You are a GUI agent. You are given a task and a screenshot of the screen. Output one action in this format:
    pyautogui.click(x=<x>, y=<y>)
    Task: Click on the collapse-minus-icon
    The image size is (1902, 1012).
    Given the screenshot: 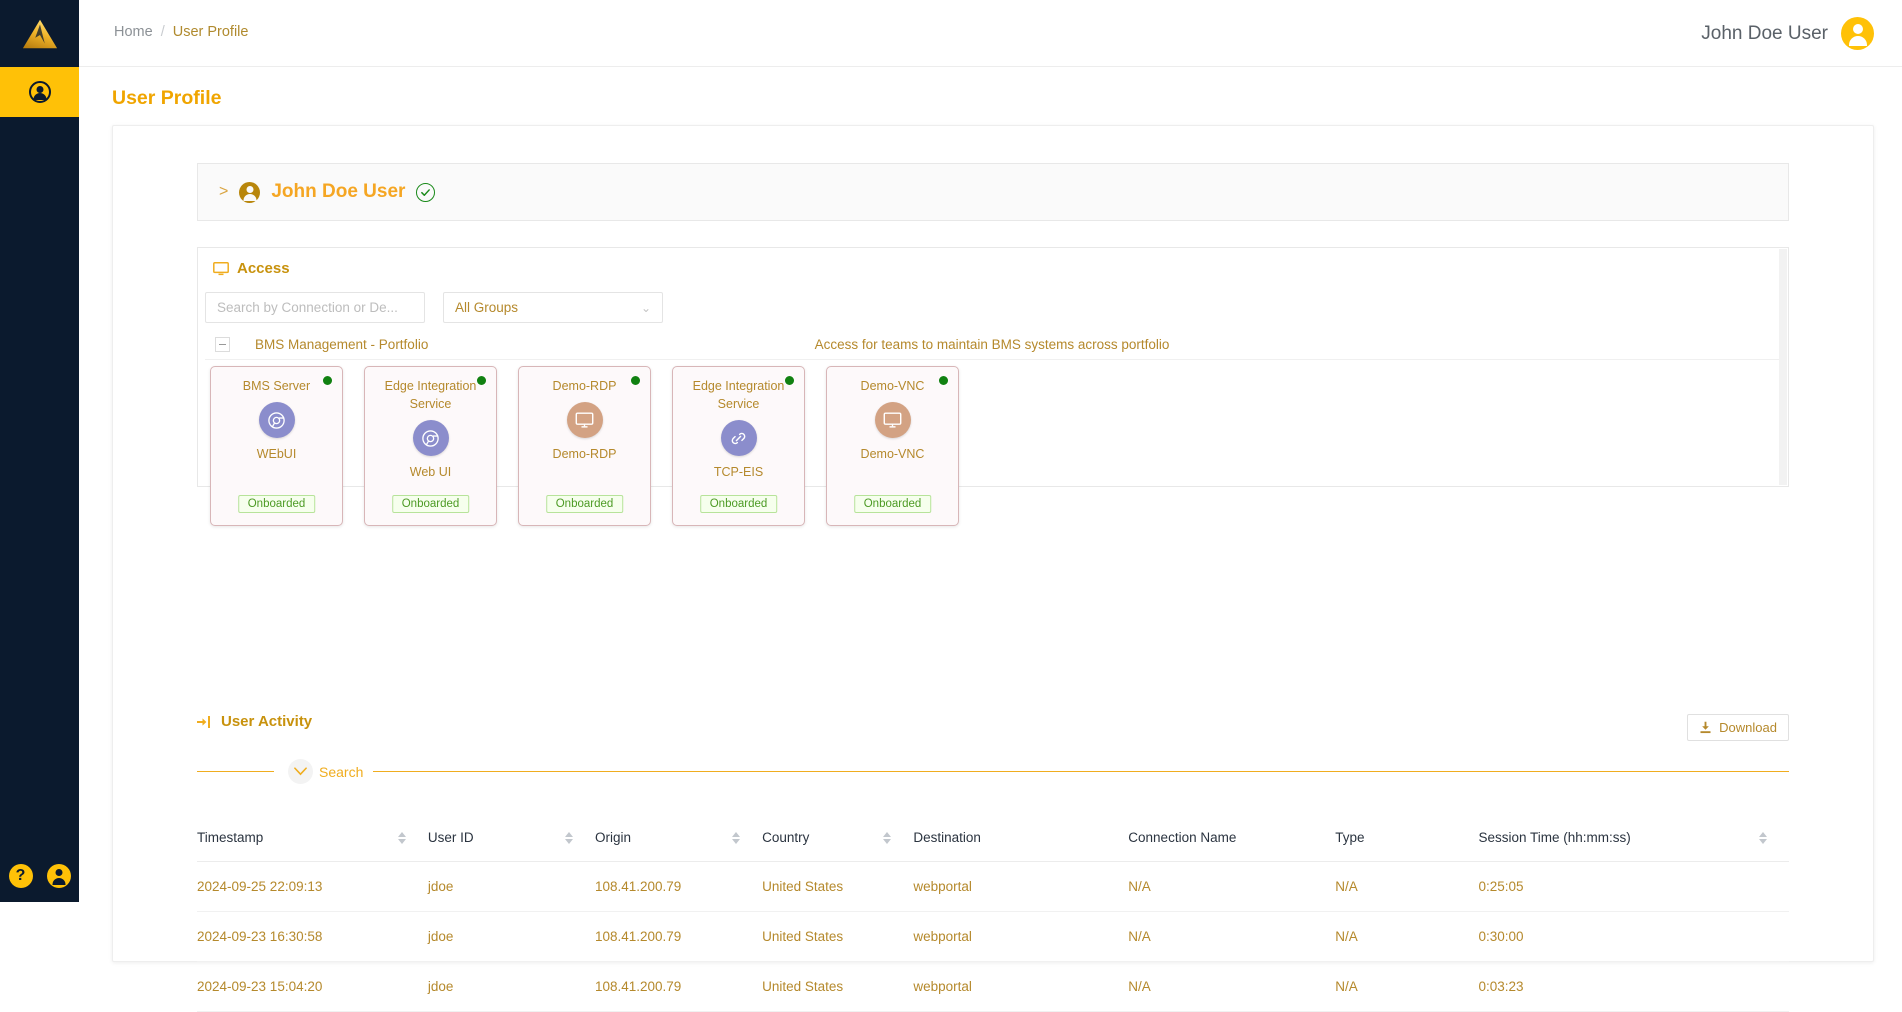 What is the action you would take?
    pyautogui.click(x=222, y=344)
    